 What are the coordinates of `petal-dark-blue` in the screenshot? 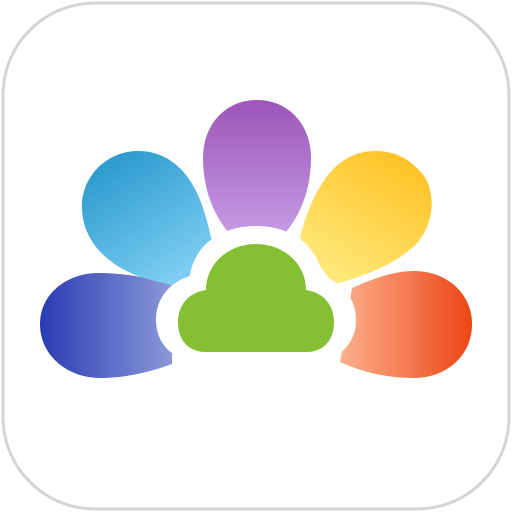 It's located at (106, 325).